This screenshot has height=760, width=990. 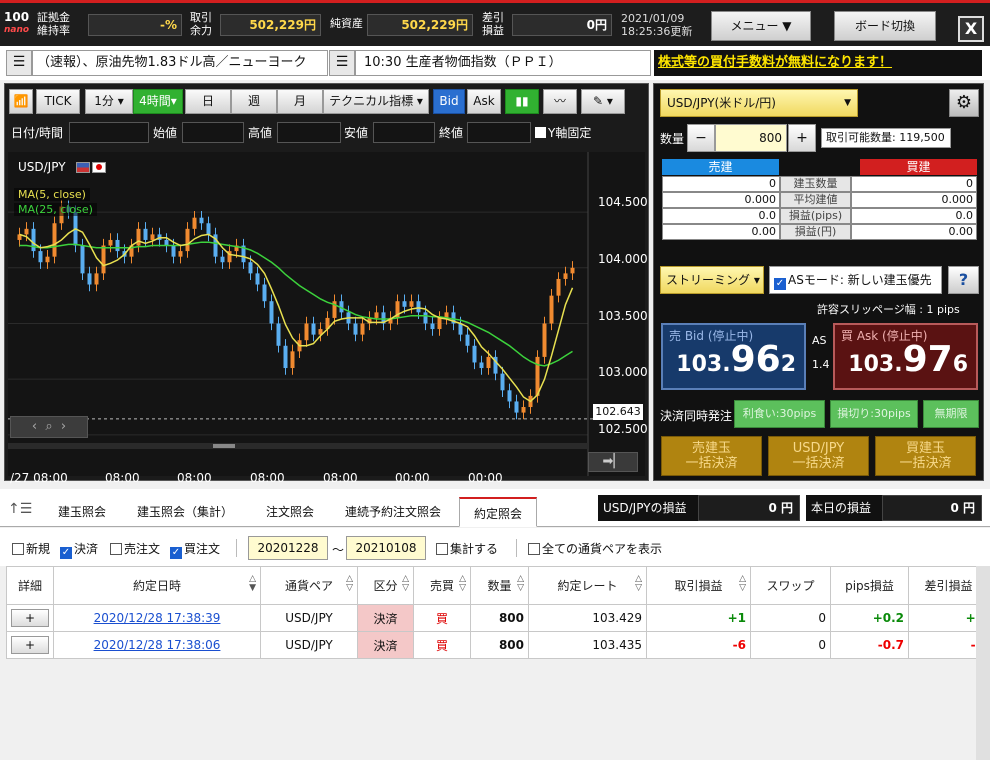 I want to click on col-qty: 数量 △ ▽, so click(x=499, y=585).